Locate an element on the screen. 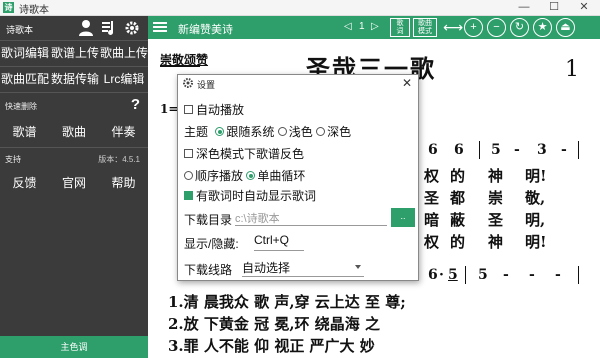  verse-line: 2.放 下黄金 冠 冕,环 绕晶海 之 is located at coordinates (274, 324).